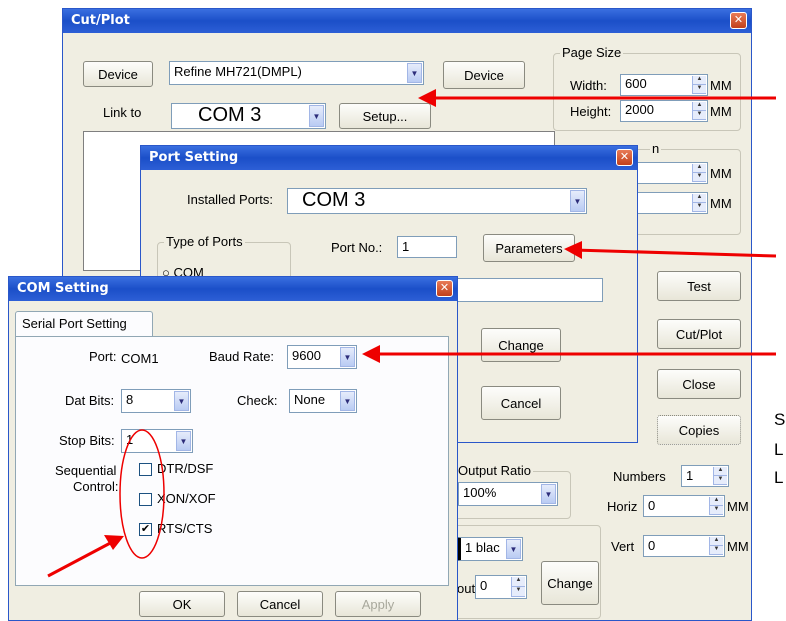 This screenshot has height=621, width=786. What do you see at coordinates (407, 21) in the screenshot?
I see `cut-plot-titlebar: Cut/Plot ✕` at bounding box center [407, 21].